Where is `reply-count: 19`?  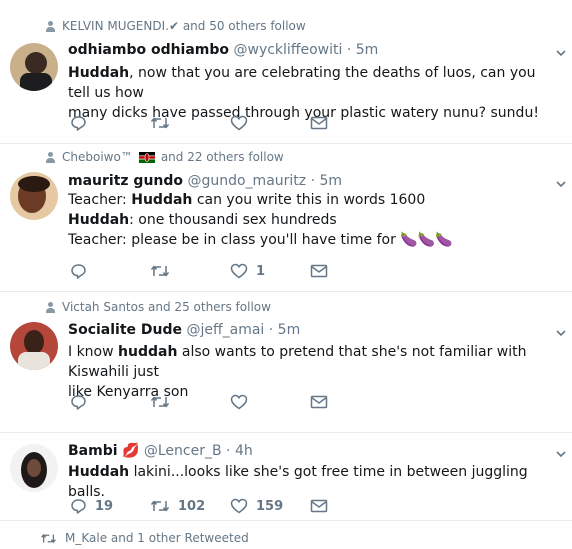 reply-count: 19 is located at coordinates (104, 506).